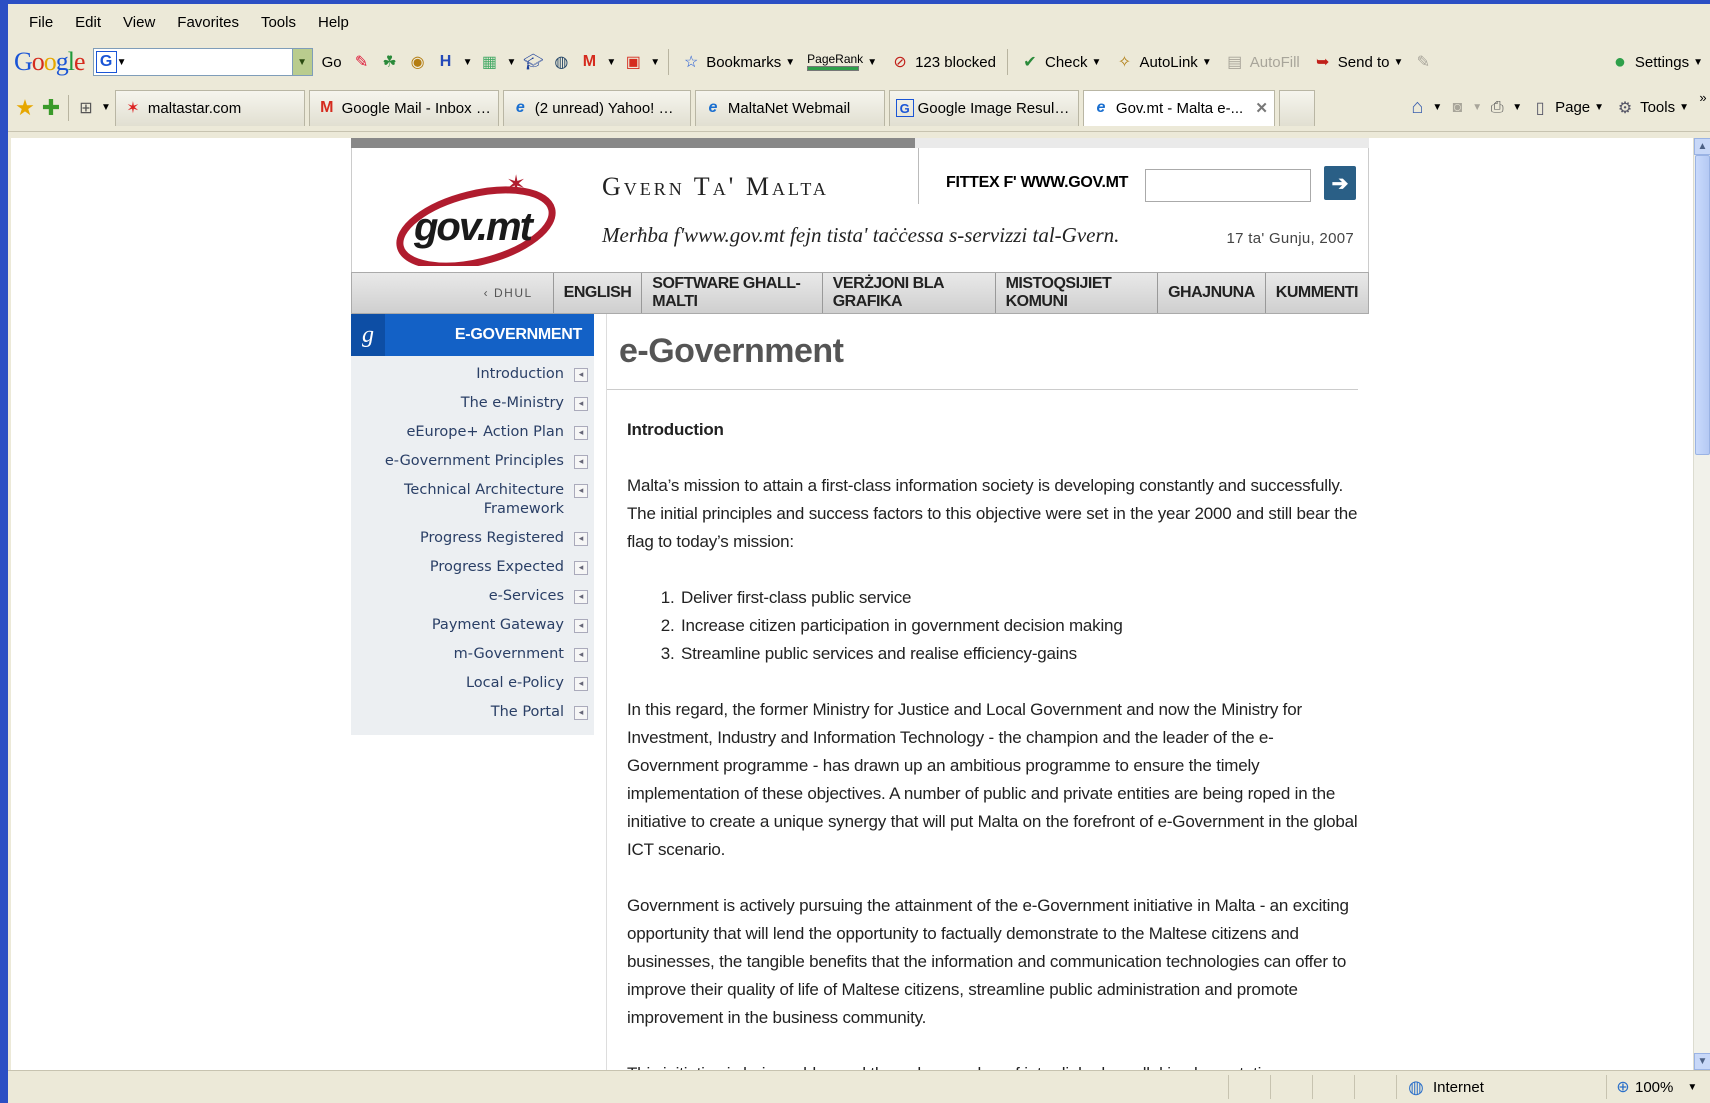  Describe the element at coordinates (472, 654) in the screenshot. I see `sidebar-item-m-government: m-Government ◂` at that location.